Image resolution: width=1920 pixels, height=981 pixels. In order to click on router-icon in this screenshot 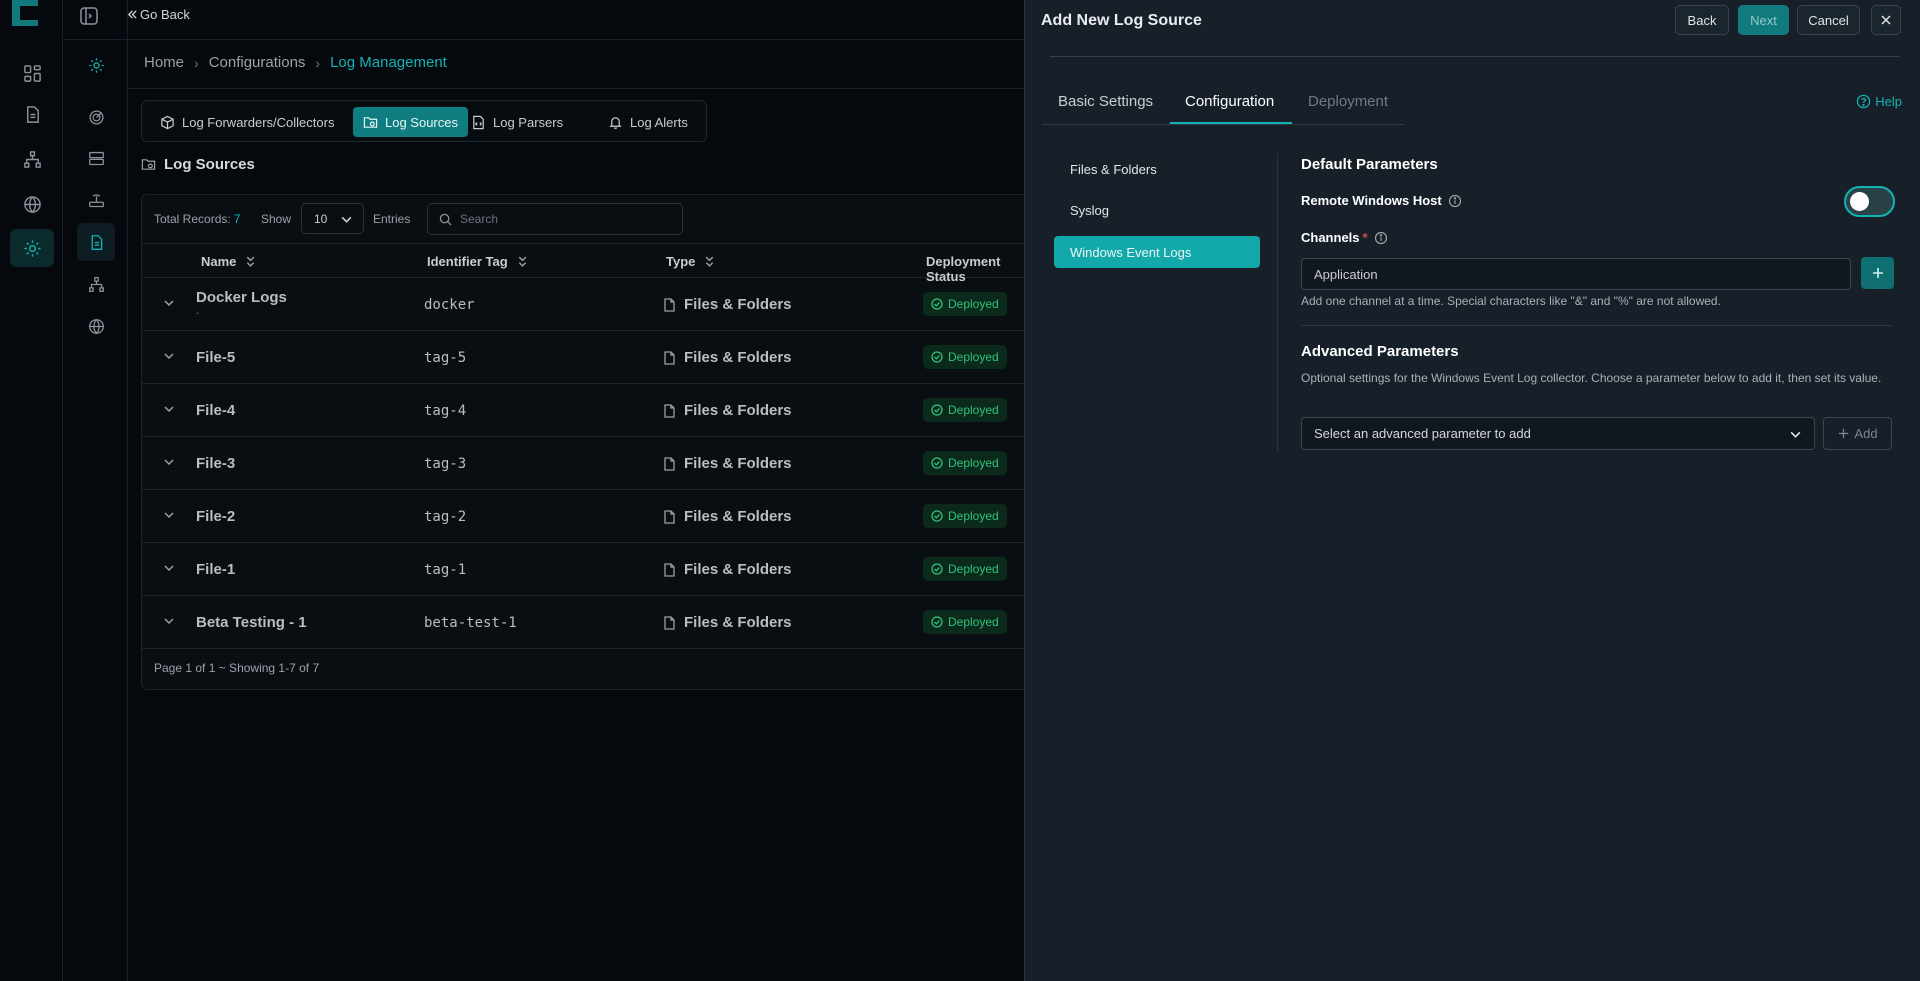, I will do `click(96, 200)`.